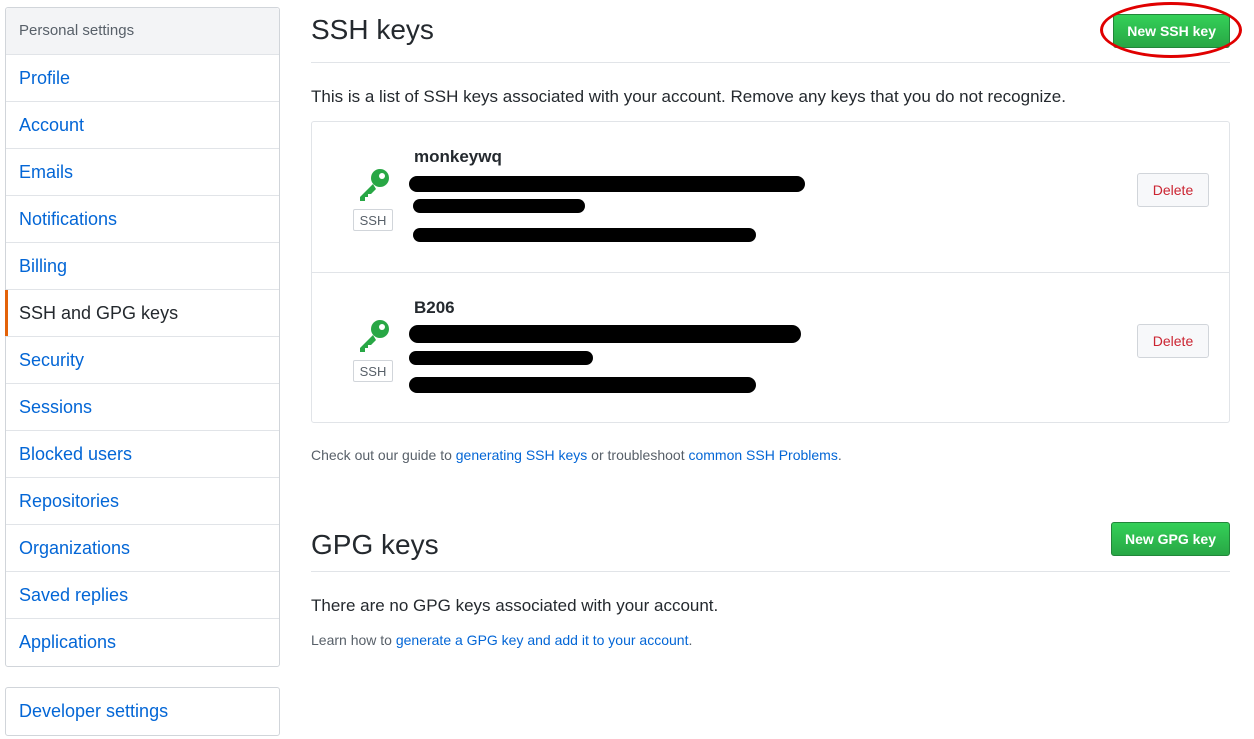 The image size is (1254, 739). I want to click on menu-heading: Personal settings, so click(142, 31).